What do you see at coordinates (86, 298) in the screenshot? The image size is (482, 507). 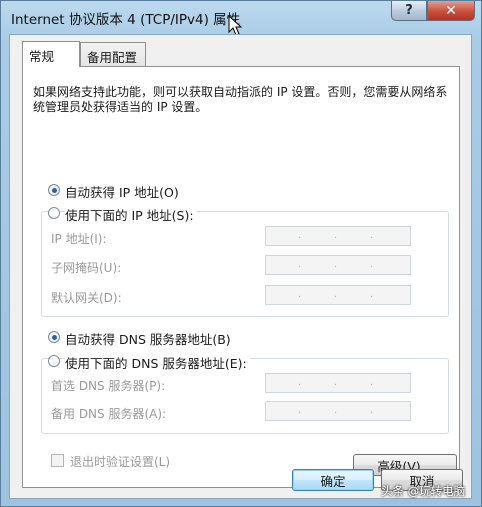 I see `default-gateway-label: 默认网关(D):` at bounding box center [86, 298].